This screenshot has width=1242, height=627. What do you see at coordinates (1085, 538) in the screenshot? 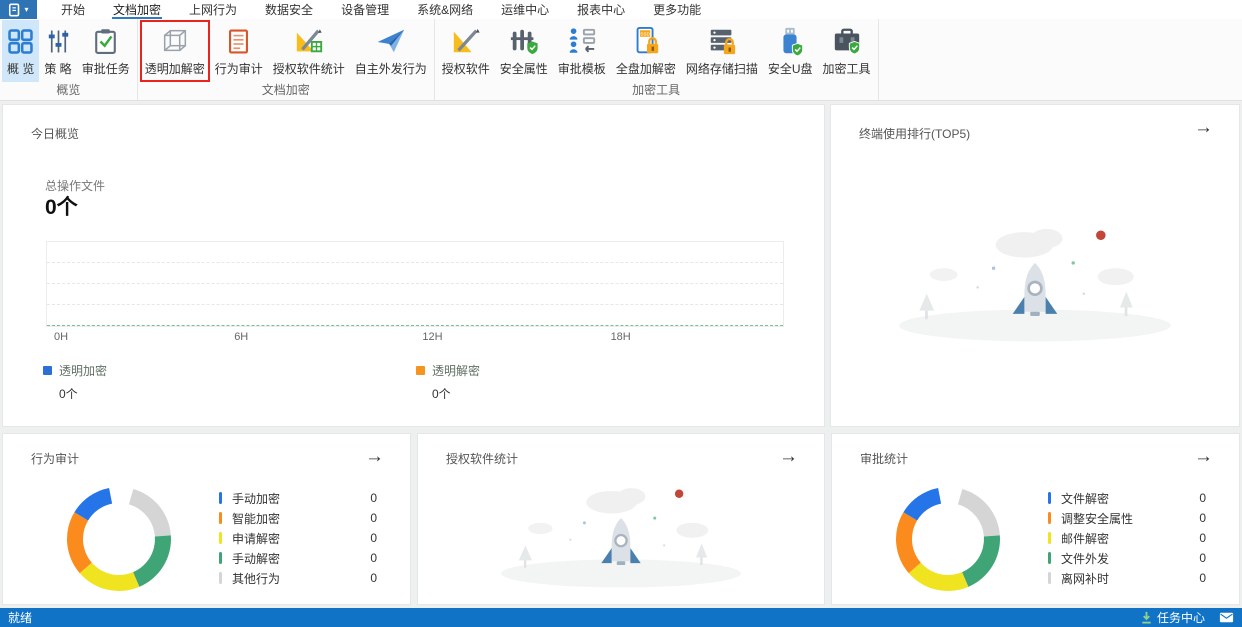
I see `legend-label: 邮件解密` at bounding box center [1085, 538].